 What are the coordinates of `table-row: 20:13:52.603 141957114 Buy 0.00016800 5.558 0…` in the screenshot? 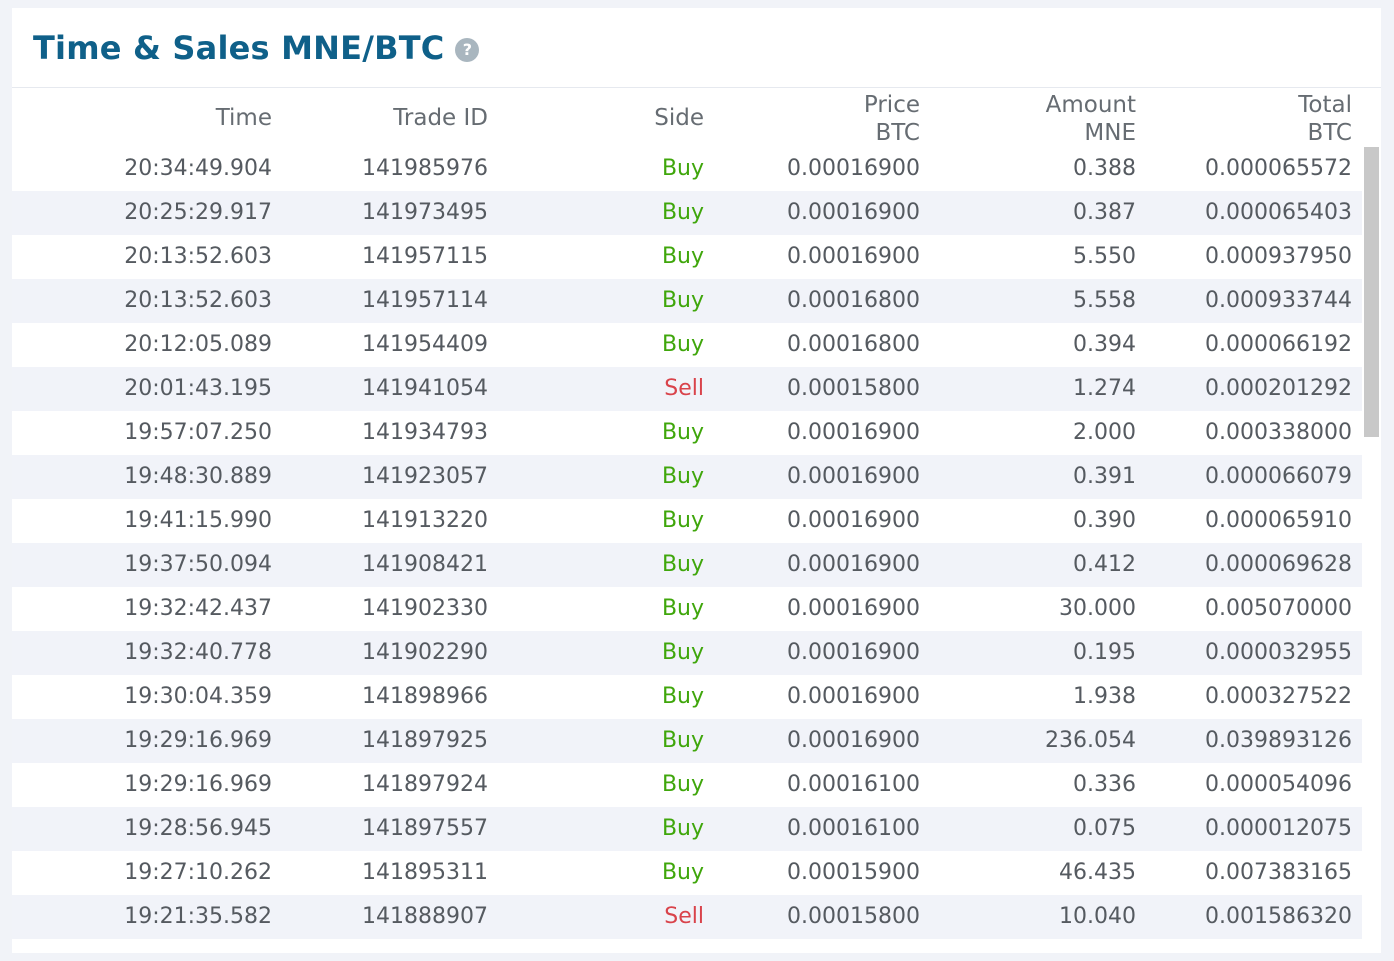 It's located at (687, 301).